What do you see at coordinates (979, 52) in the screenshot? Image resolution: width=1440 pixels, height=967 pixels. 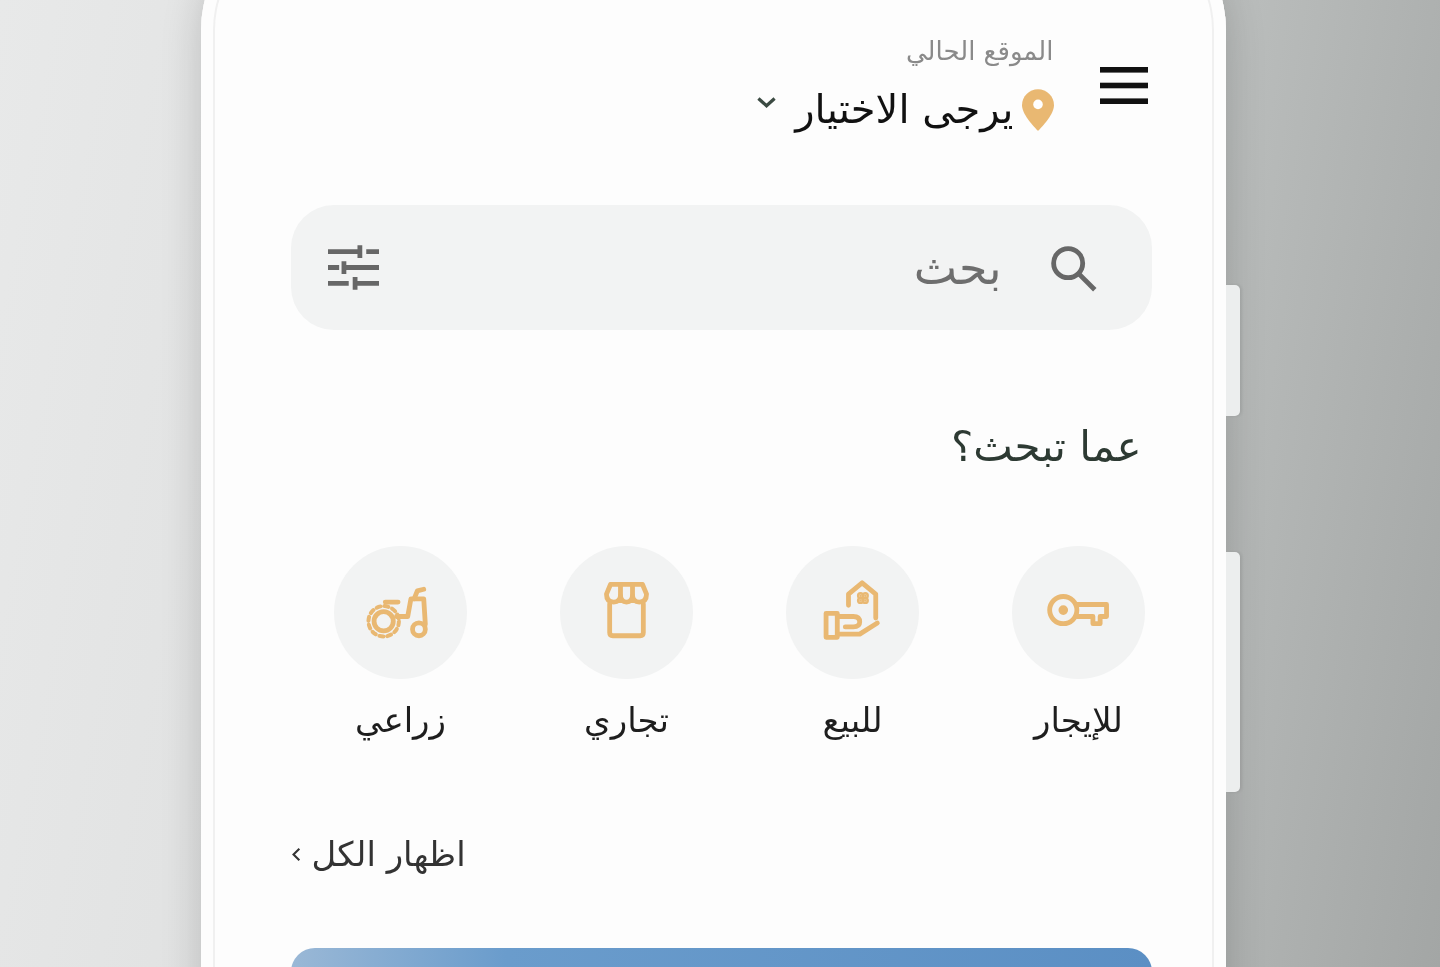 I see `location-label: الموقع الحالي` at bounding box center [979, 52].